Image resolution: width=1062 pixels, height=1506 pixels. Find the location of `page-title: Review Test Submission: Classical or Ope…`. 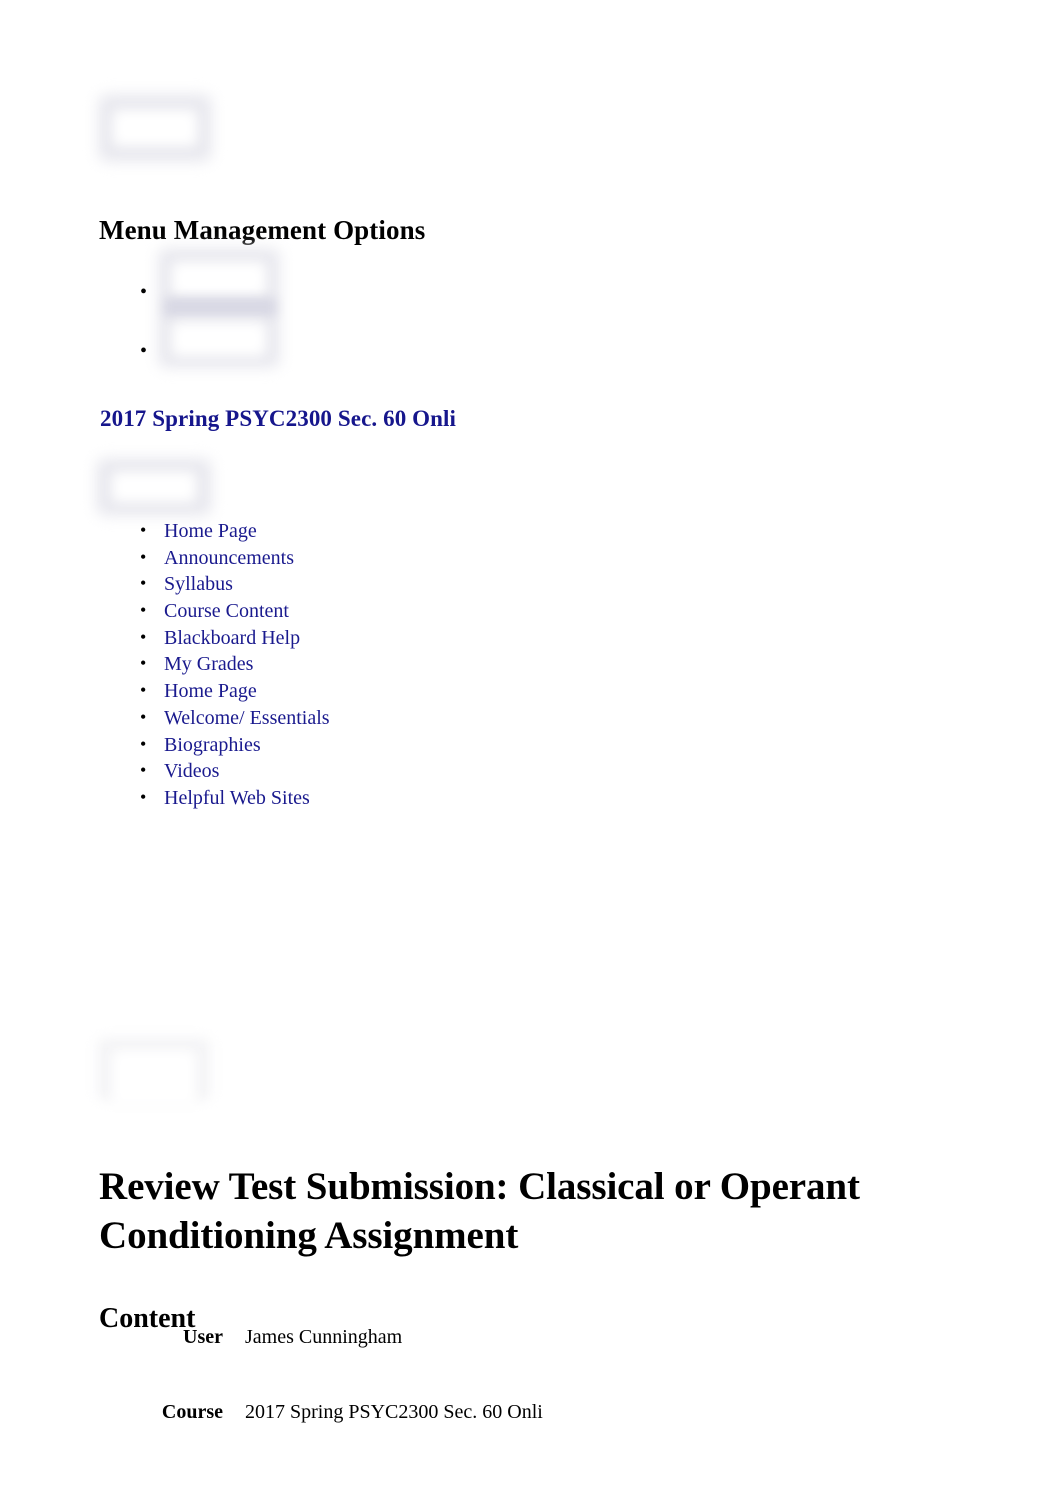

page-title: Review Test Submission: Classical or Ope… is located at coordinates (479, 1211).